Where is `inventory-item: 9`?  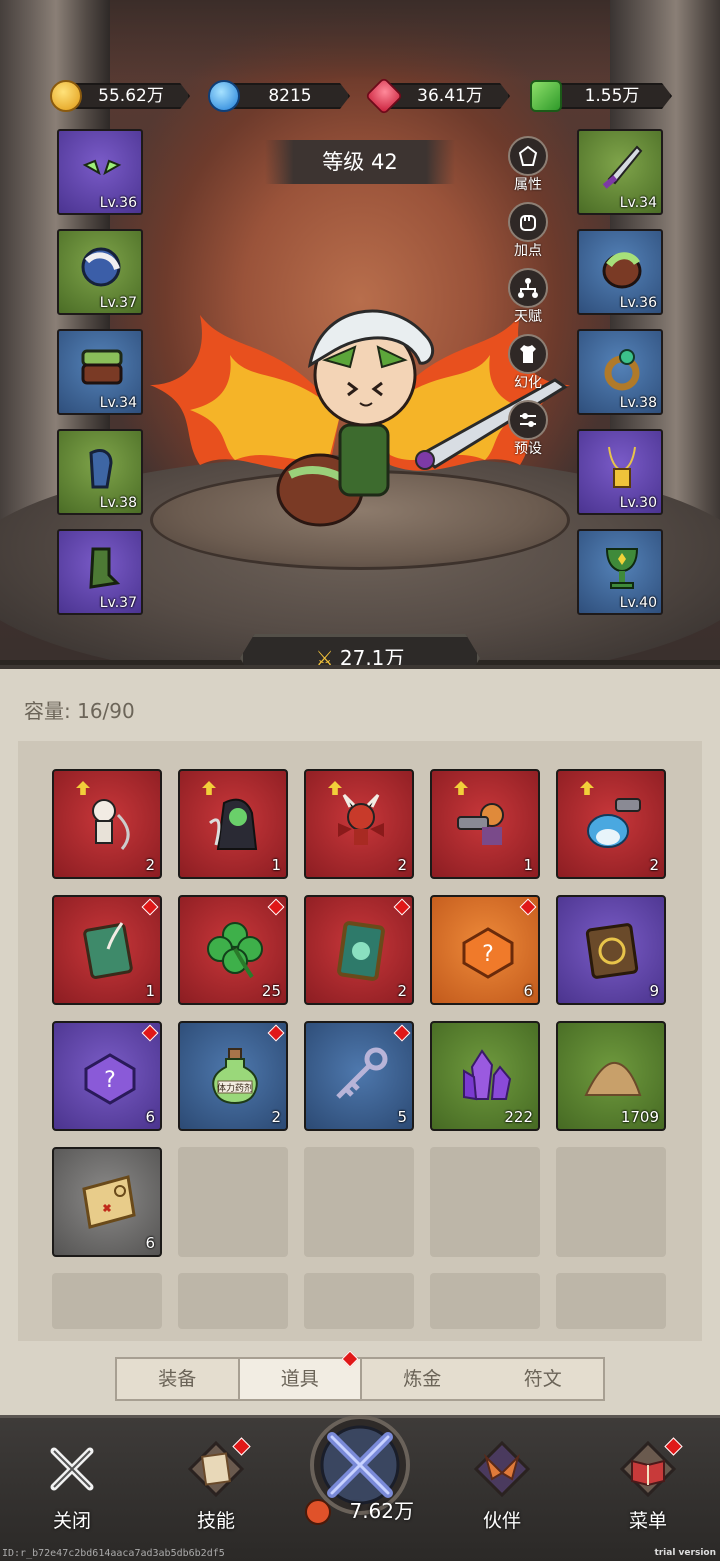
inventory-item: 9 is located at coordinates (611, 950).